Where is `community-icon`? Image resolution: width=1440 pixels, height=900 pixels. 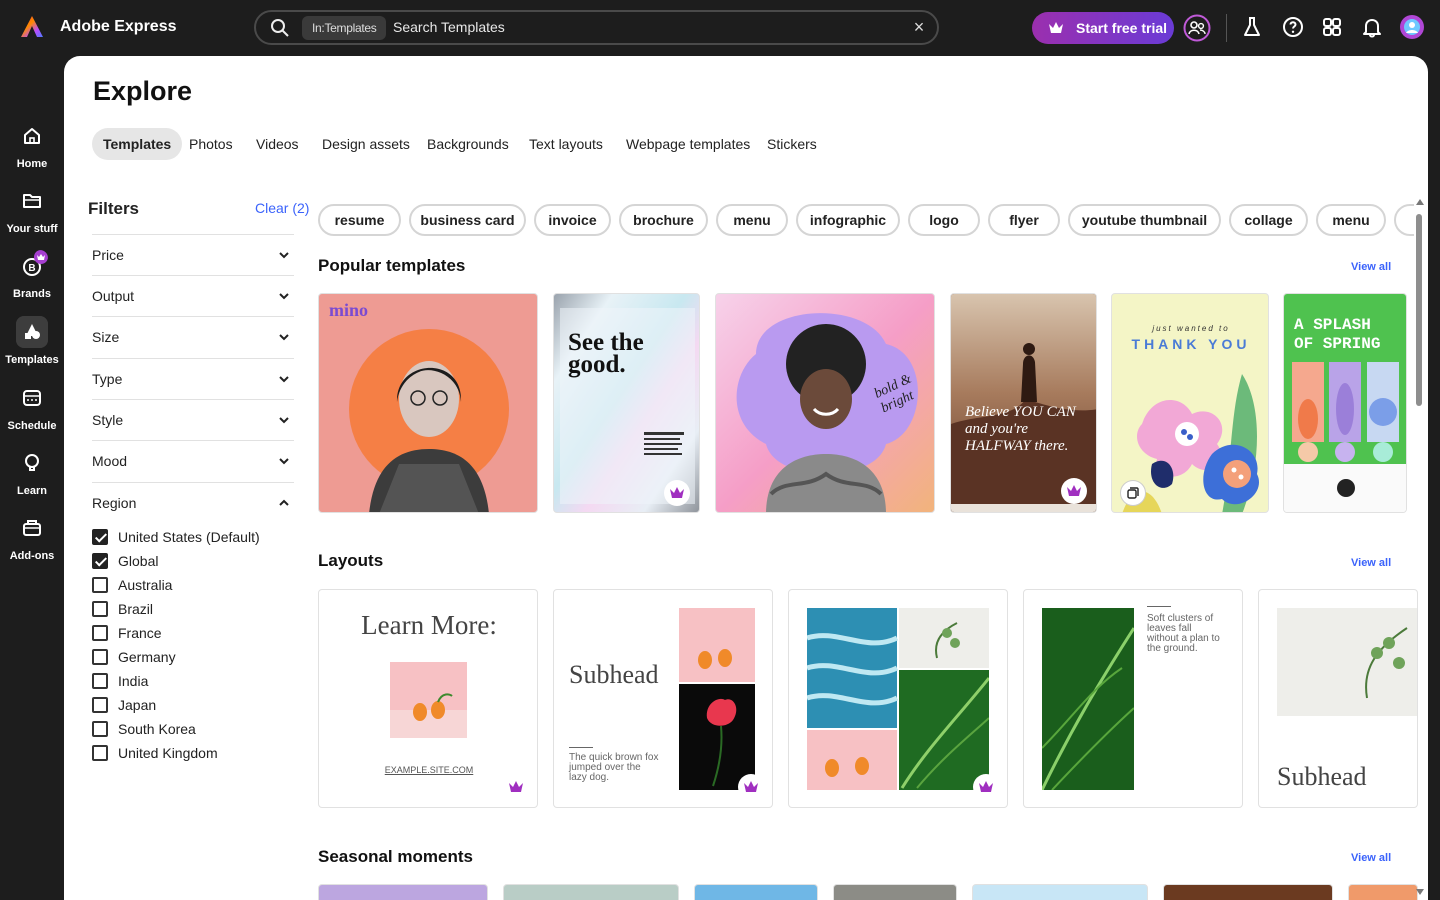 community-icon is located at coordinates (1197, 28).